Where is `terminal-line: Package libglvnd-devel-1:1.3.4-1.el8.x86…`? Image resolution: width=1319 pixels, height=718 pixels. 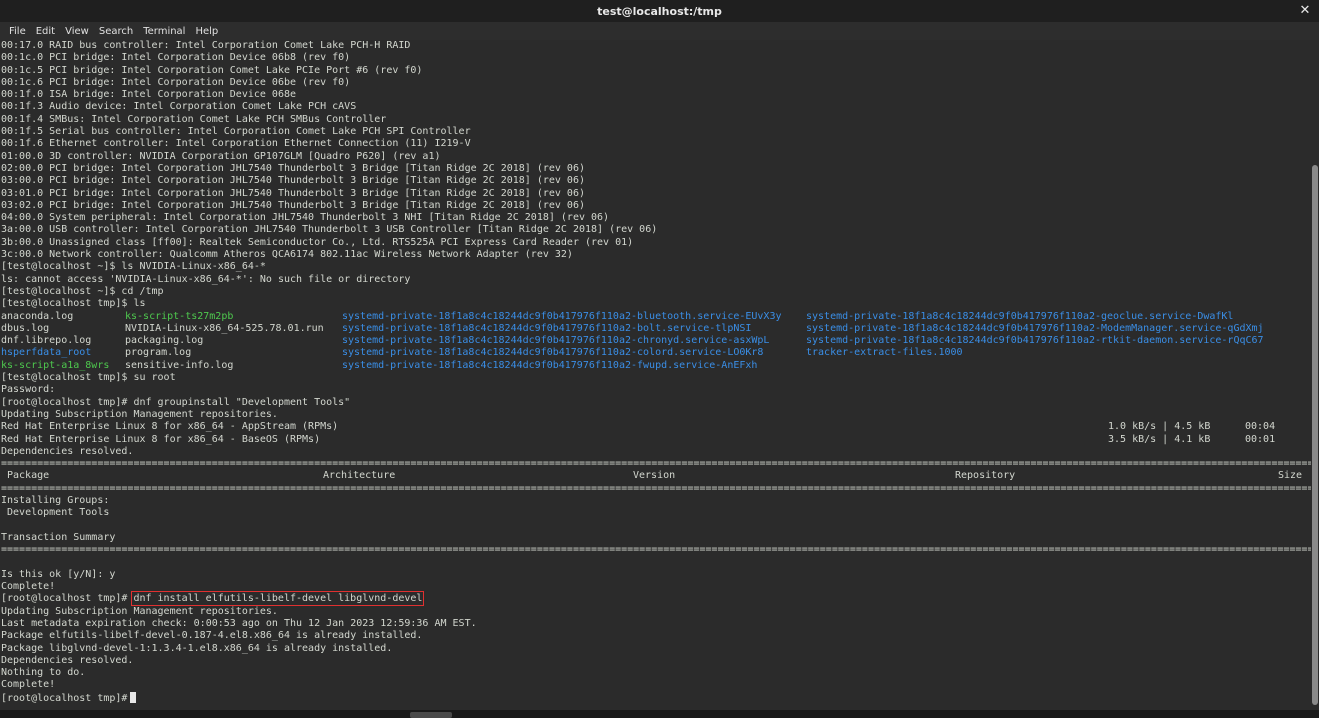
terminal-line: Package libglvnd-devel-1:1.3.4-1.el8.x86… is located at coordinates (197, 648).